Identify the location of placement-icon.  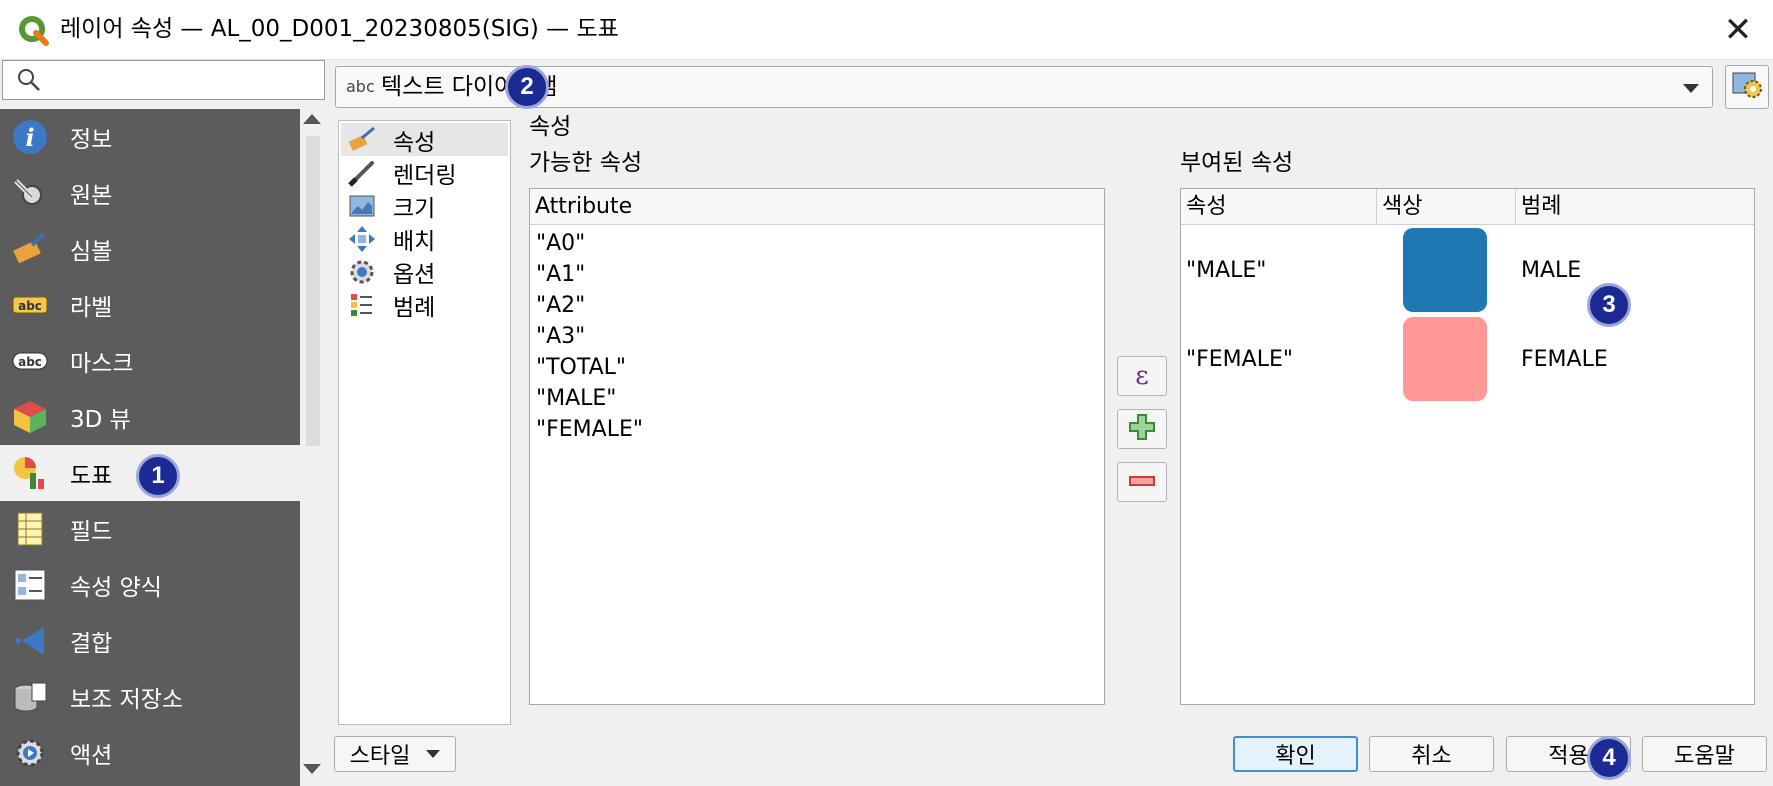
(362, 239).